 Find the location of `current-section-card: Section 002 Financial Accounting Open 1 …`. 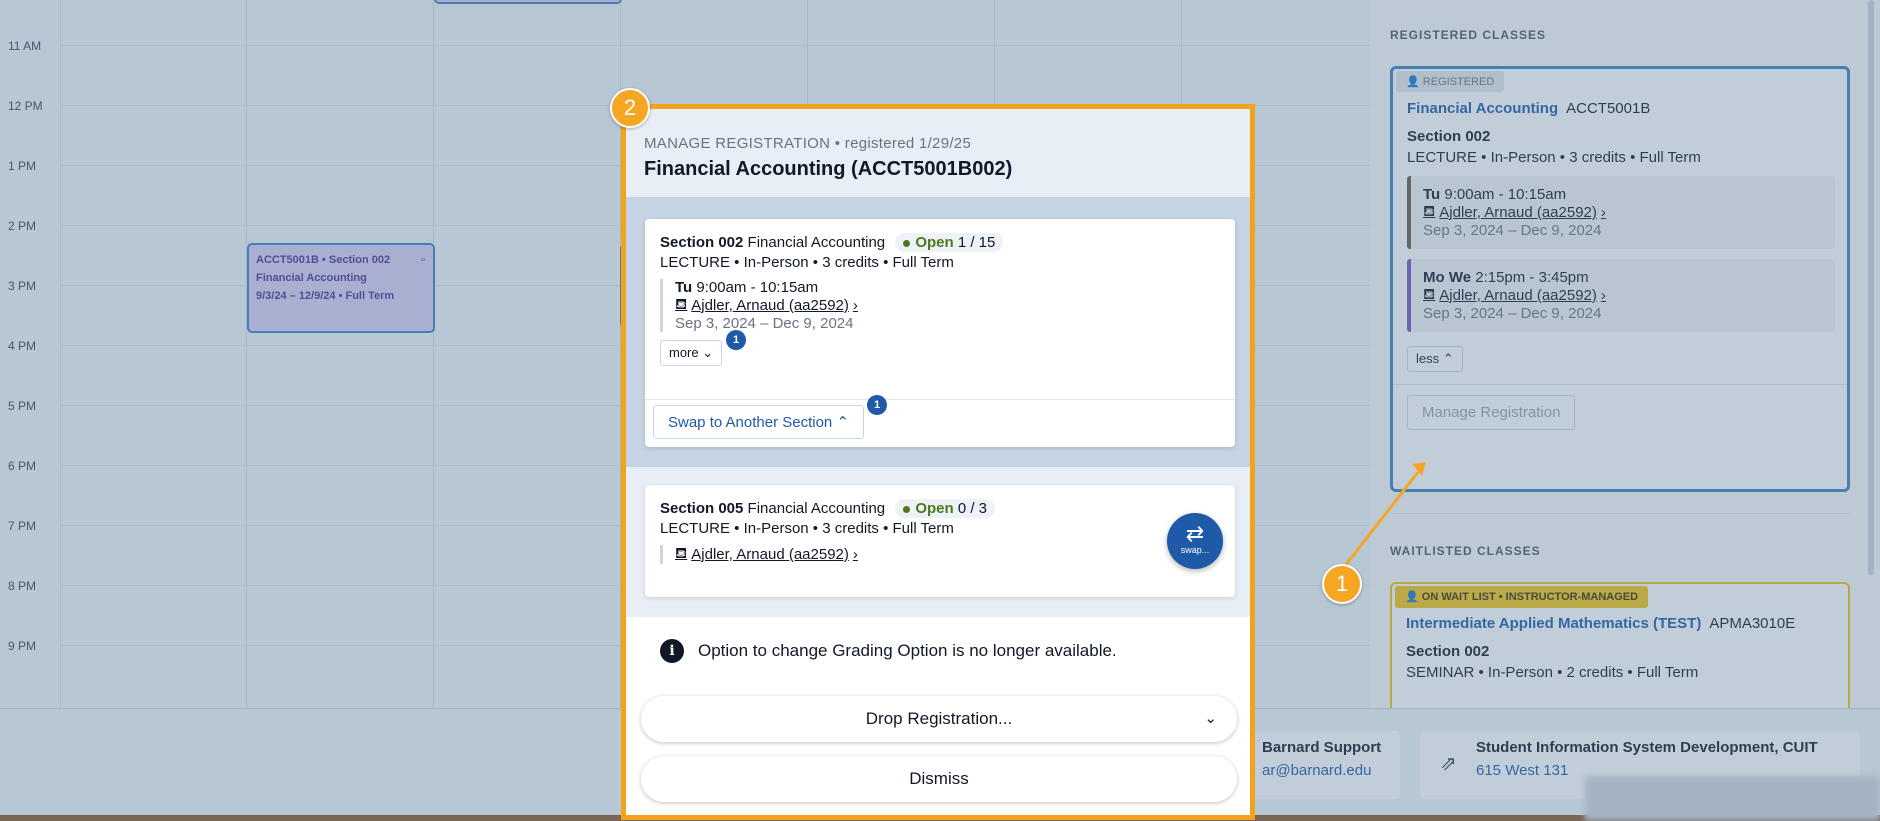

current-section-card: Section 002 Financial Accounting Open 1 … is located at coordinates (940, 333).